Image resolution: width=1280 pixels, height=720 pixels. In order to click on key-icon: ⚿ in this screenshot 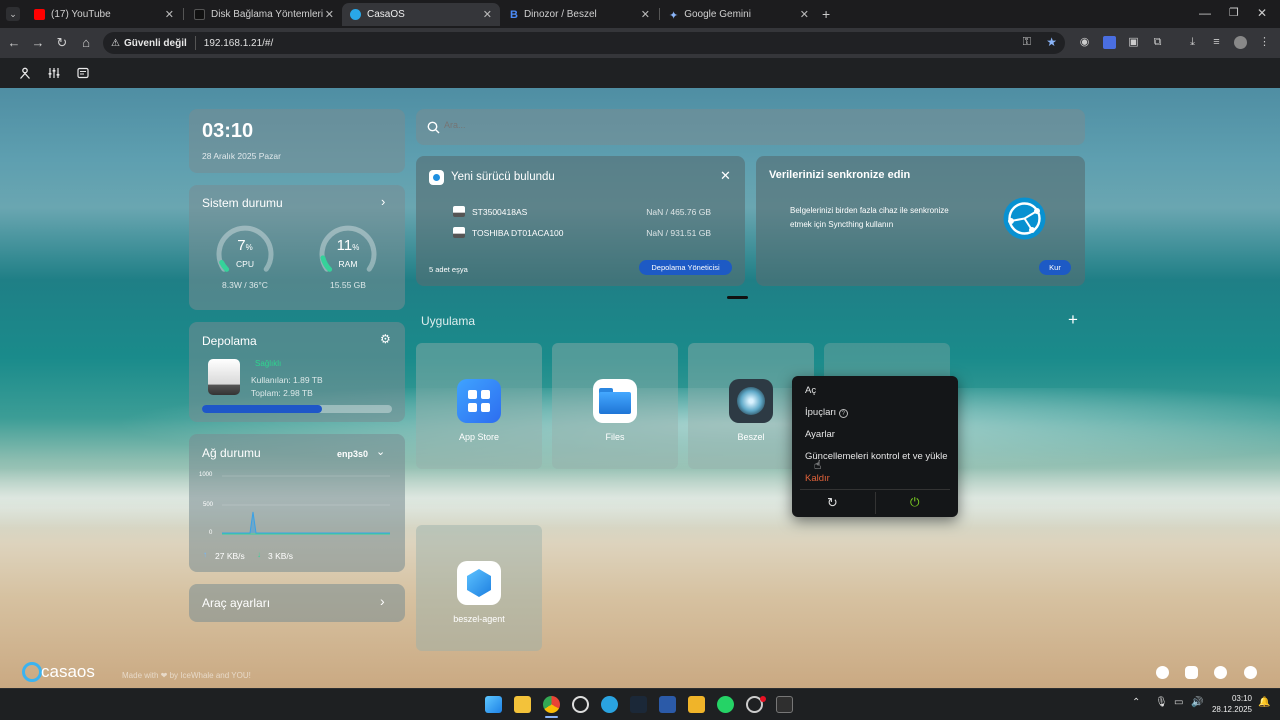, I will do `click(1027, 42)`.